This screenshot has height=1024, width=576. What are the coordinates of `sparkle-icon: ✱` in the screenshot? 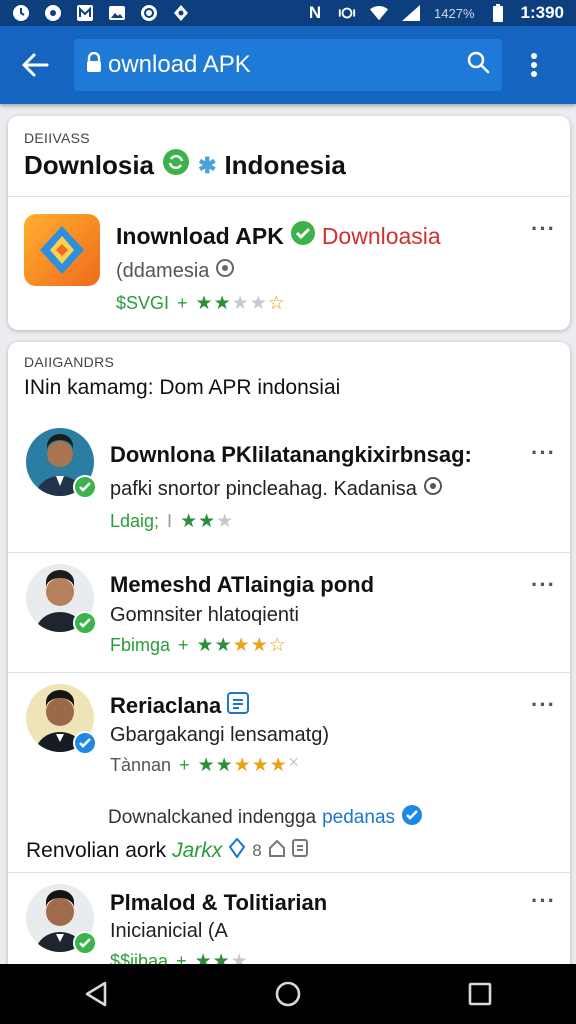 It's located at (207, 165).